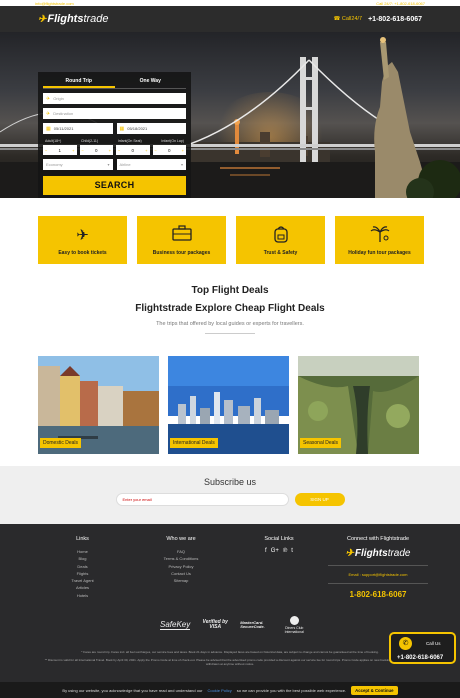  I want to click on destination-input: ✈ Destination, so click(114, 113).